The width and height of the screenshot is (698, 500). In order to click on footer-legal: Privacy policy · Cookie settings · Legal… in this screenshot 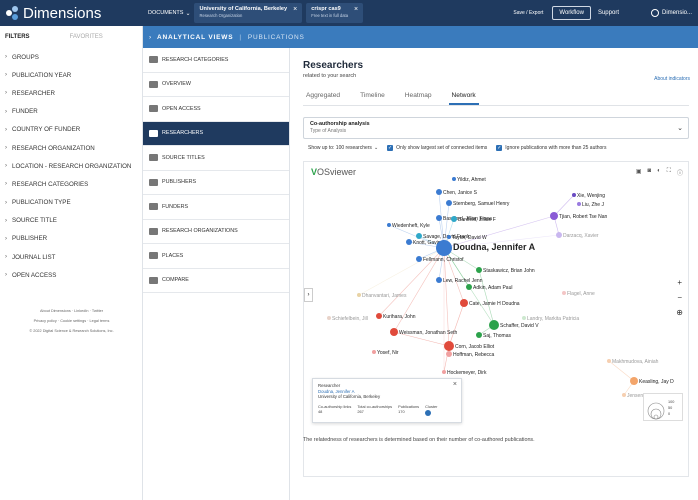, I will do `click(71, 321)`.